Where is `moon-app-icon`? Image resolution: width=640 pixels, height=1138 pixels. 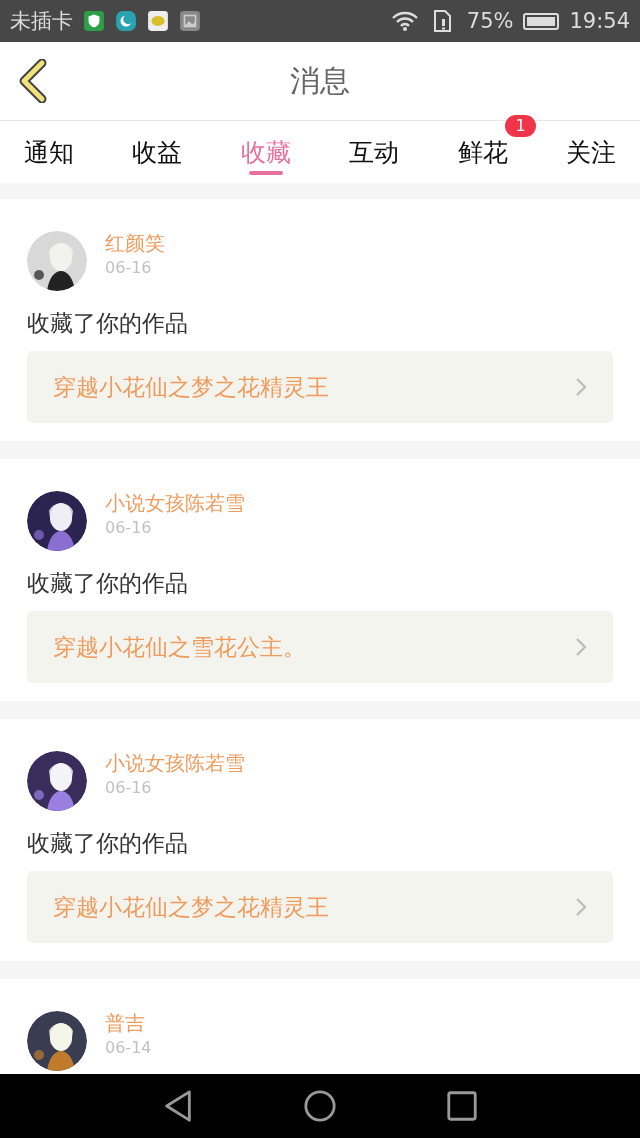
moon-app-icon is located at coordinates (126, 21).